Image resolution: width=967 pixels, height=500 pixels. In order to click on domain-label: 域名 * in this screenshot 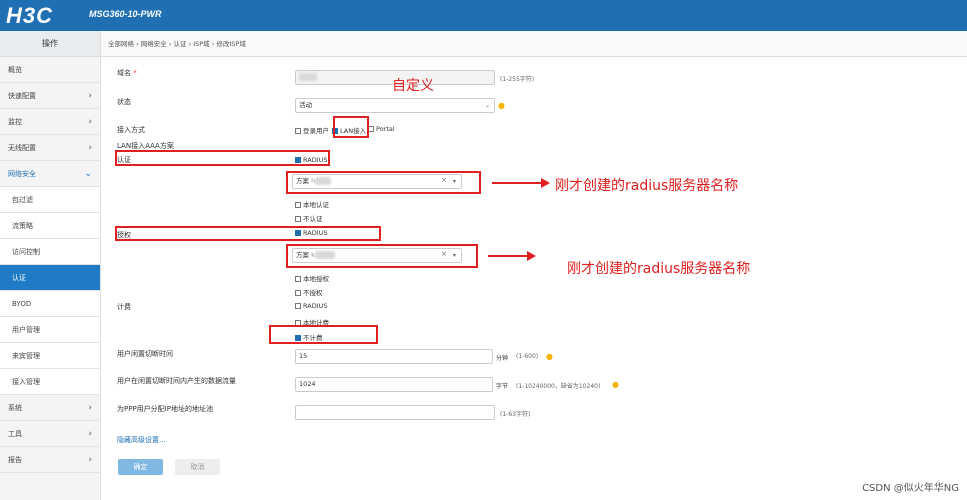, I will do `click(127, 73)`.